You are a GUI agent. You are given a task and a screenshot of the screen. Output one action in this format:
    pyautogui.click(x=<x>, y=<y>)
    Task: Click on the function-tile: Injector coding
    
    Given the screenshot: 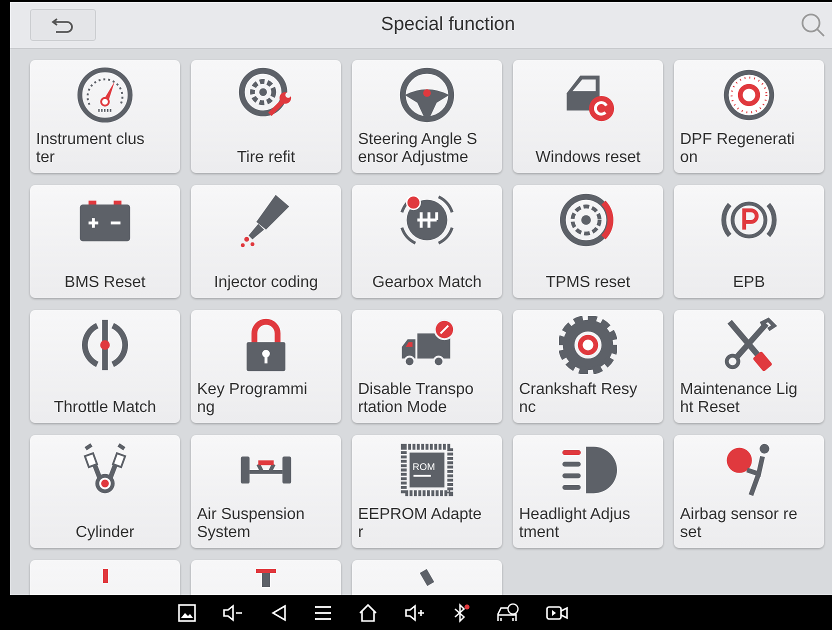 What is the action you would take?
    pyautogui.click(x=266, y=241)
    